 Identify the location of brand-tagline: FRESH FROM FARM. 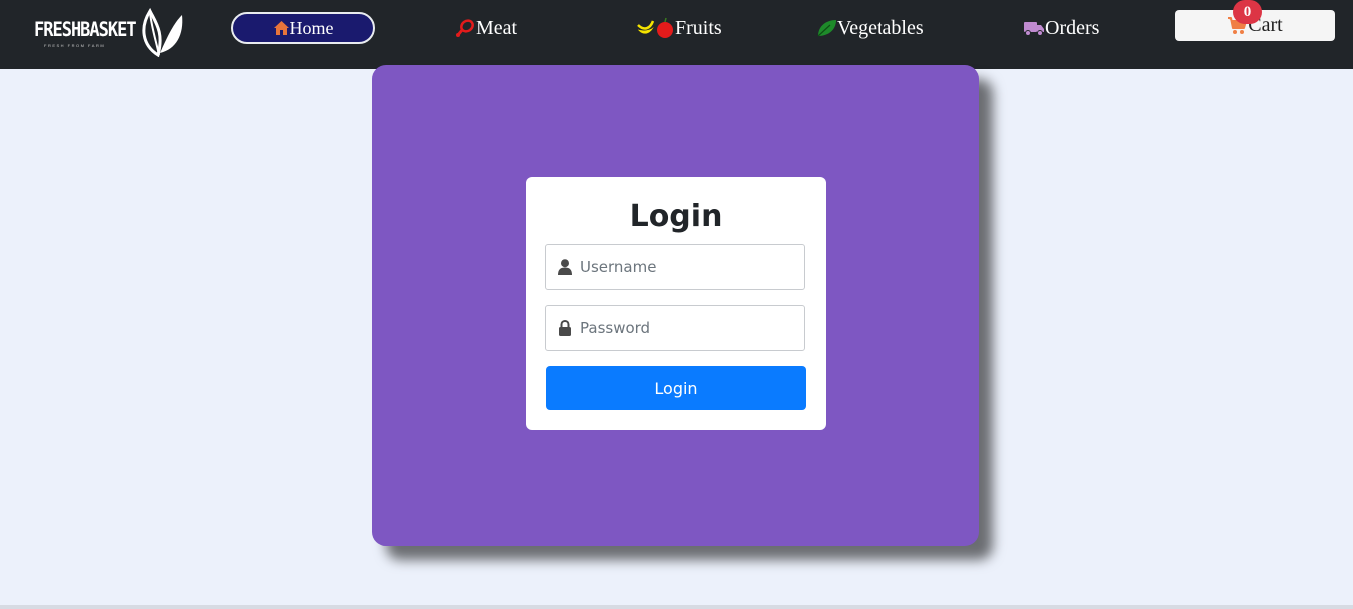
(75, 45).